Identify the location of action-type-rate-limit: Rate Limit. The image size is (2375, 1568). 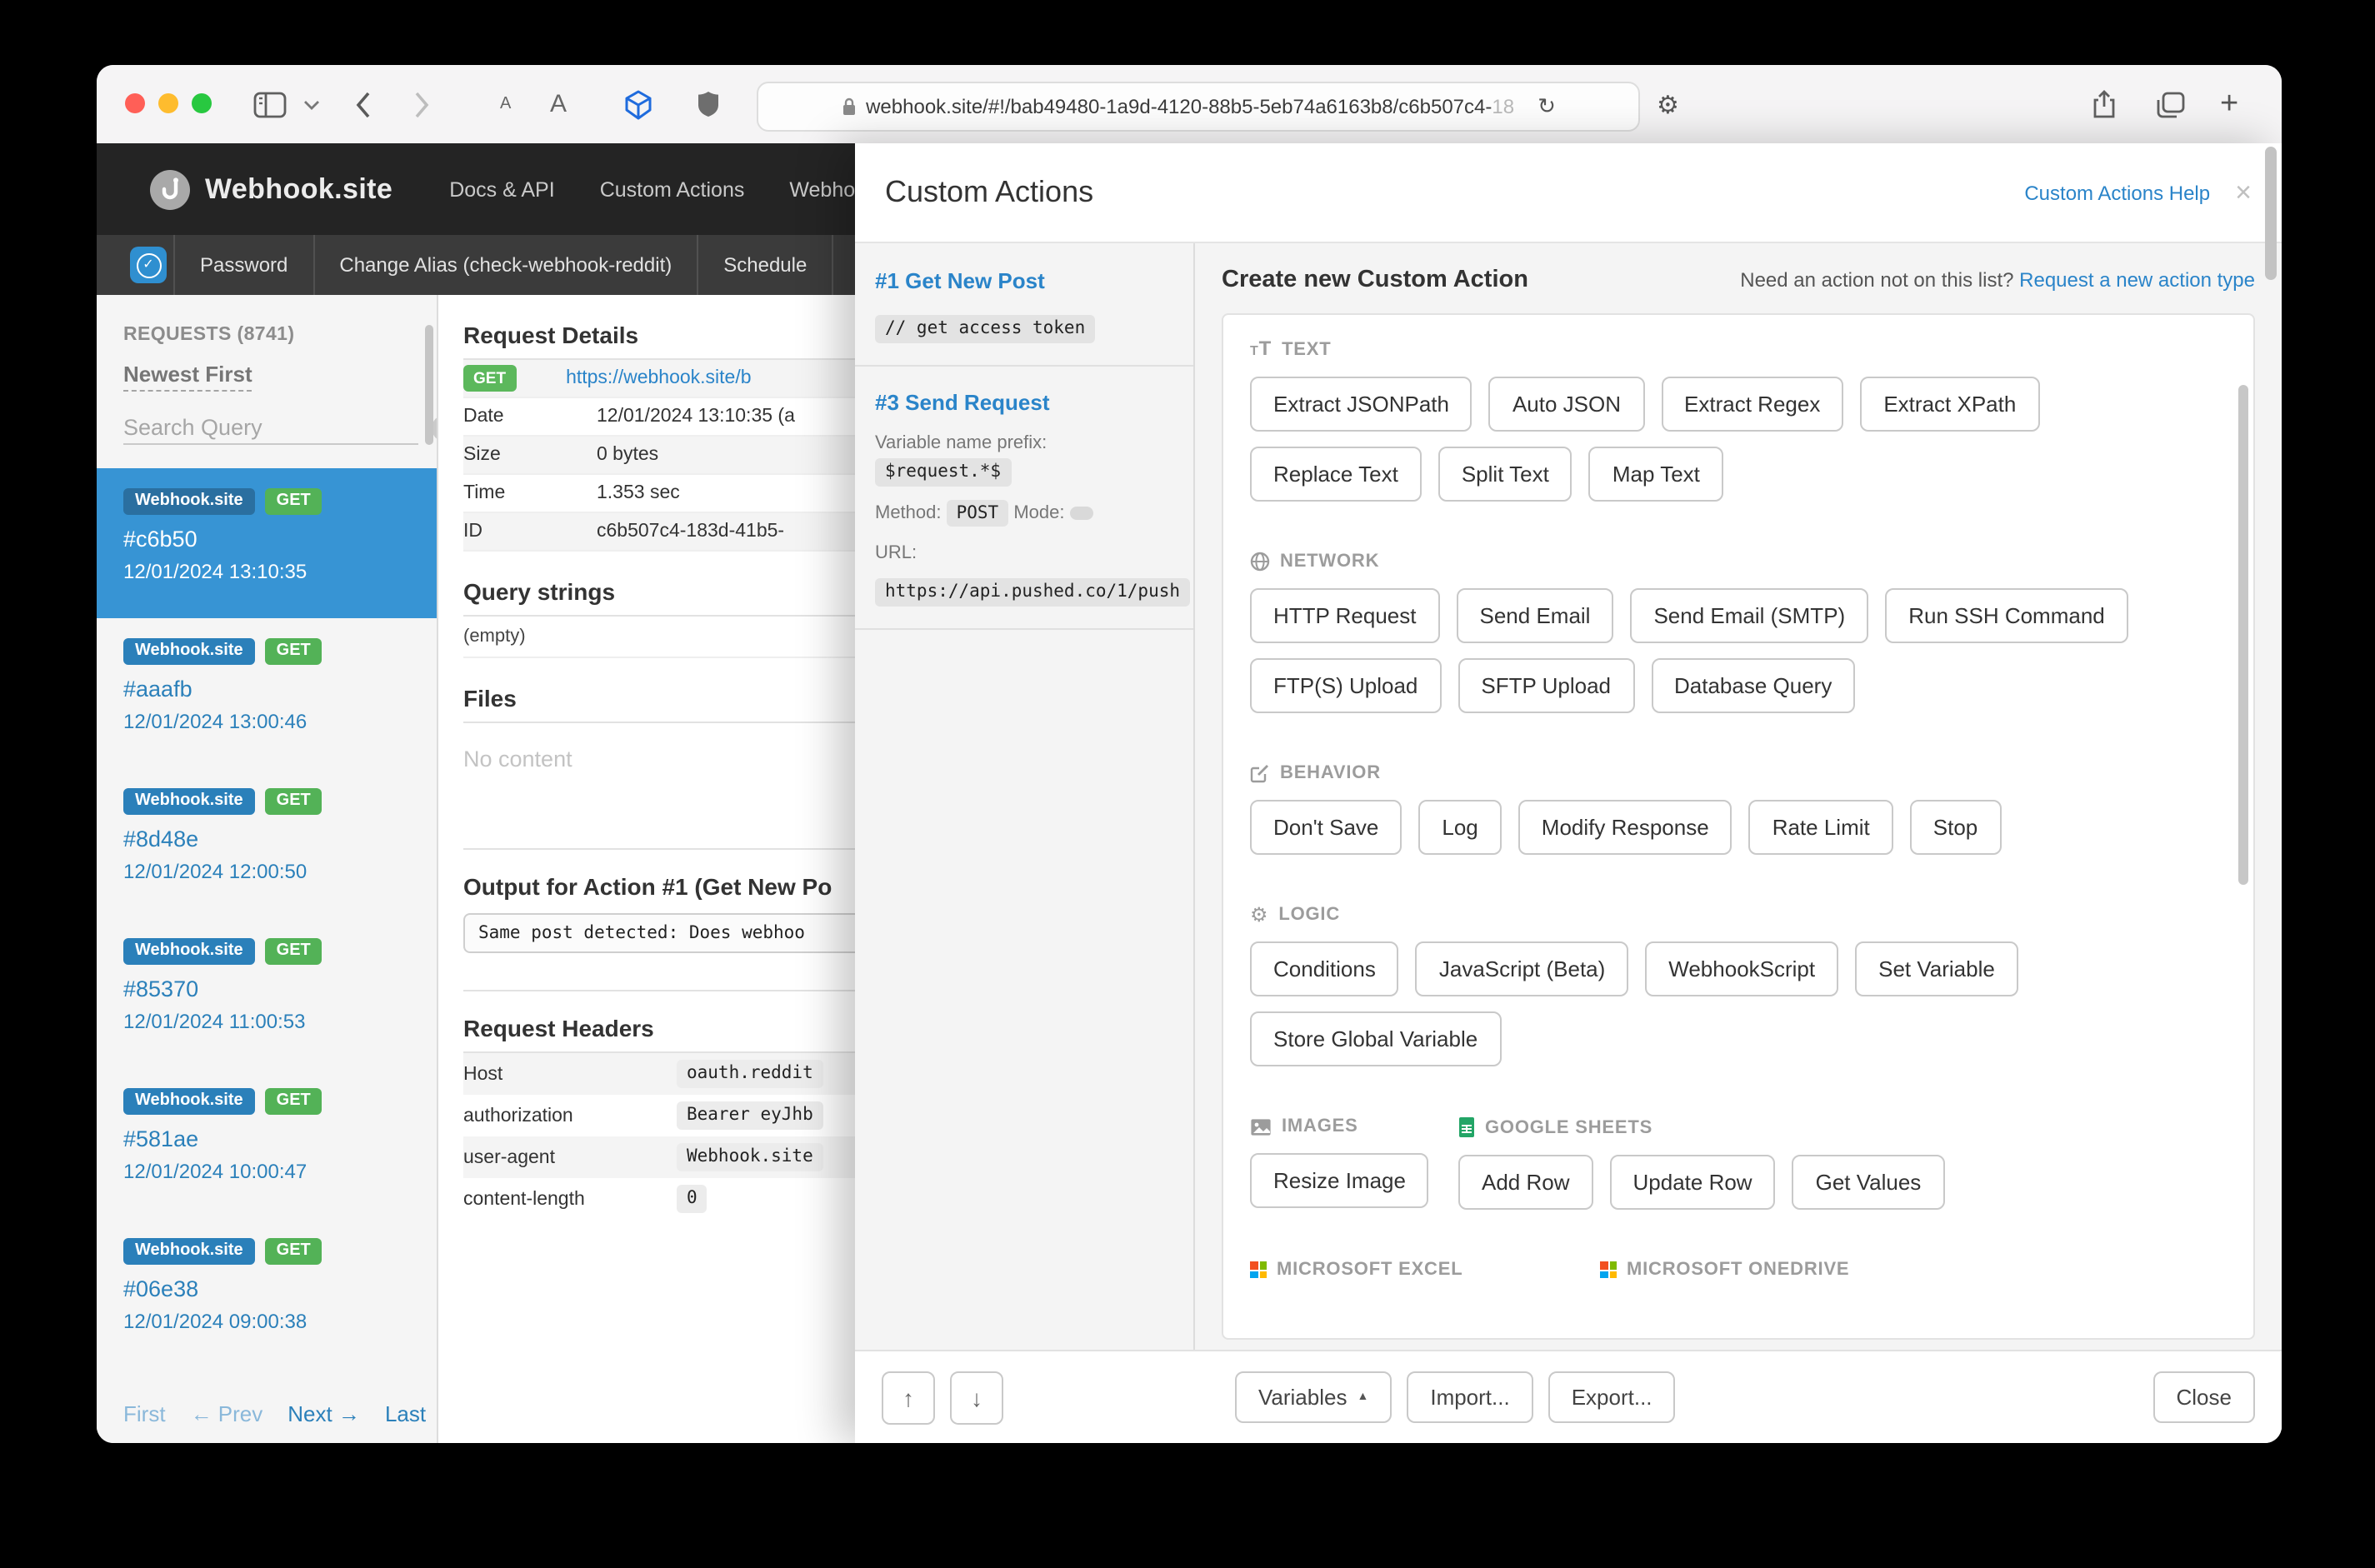
(1820, 827).